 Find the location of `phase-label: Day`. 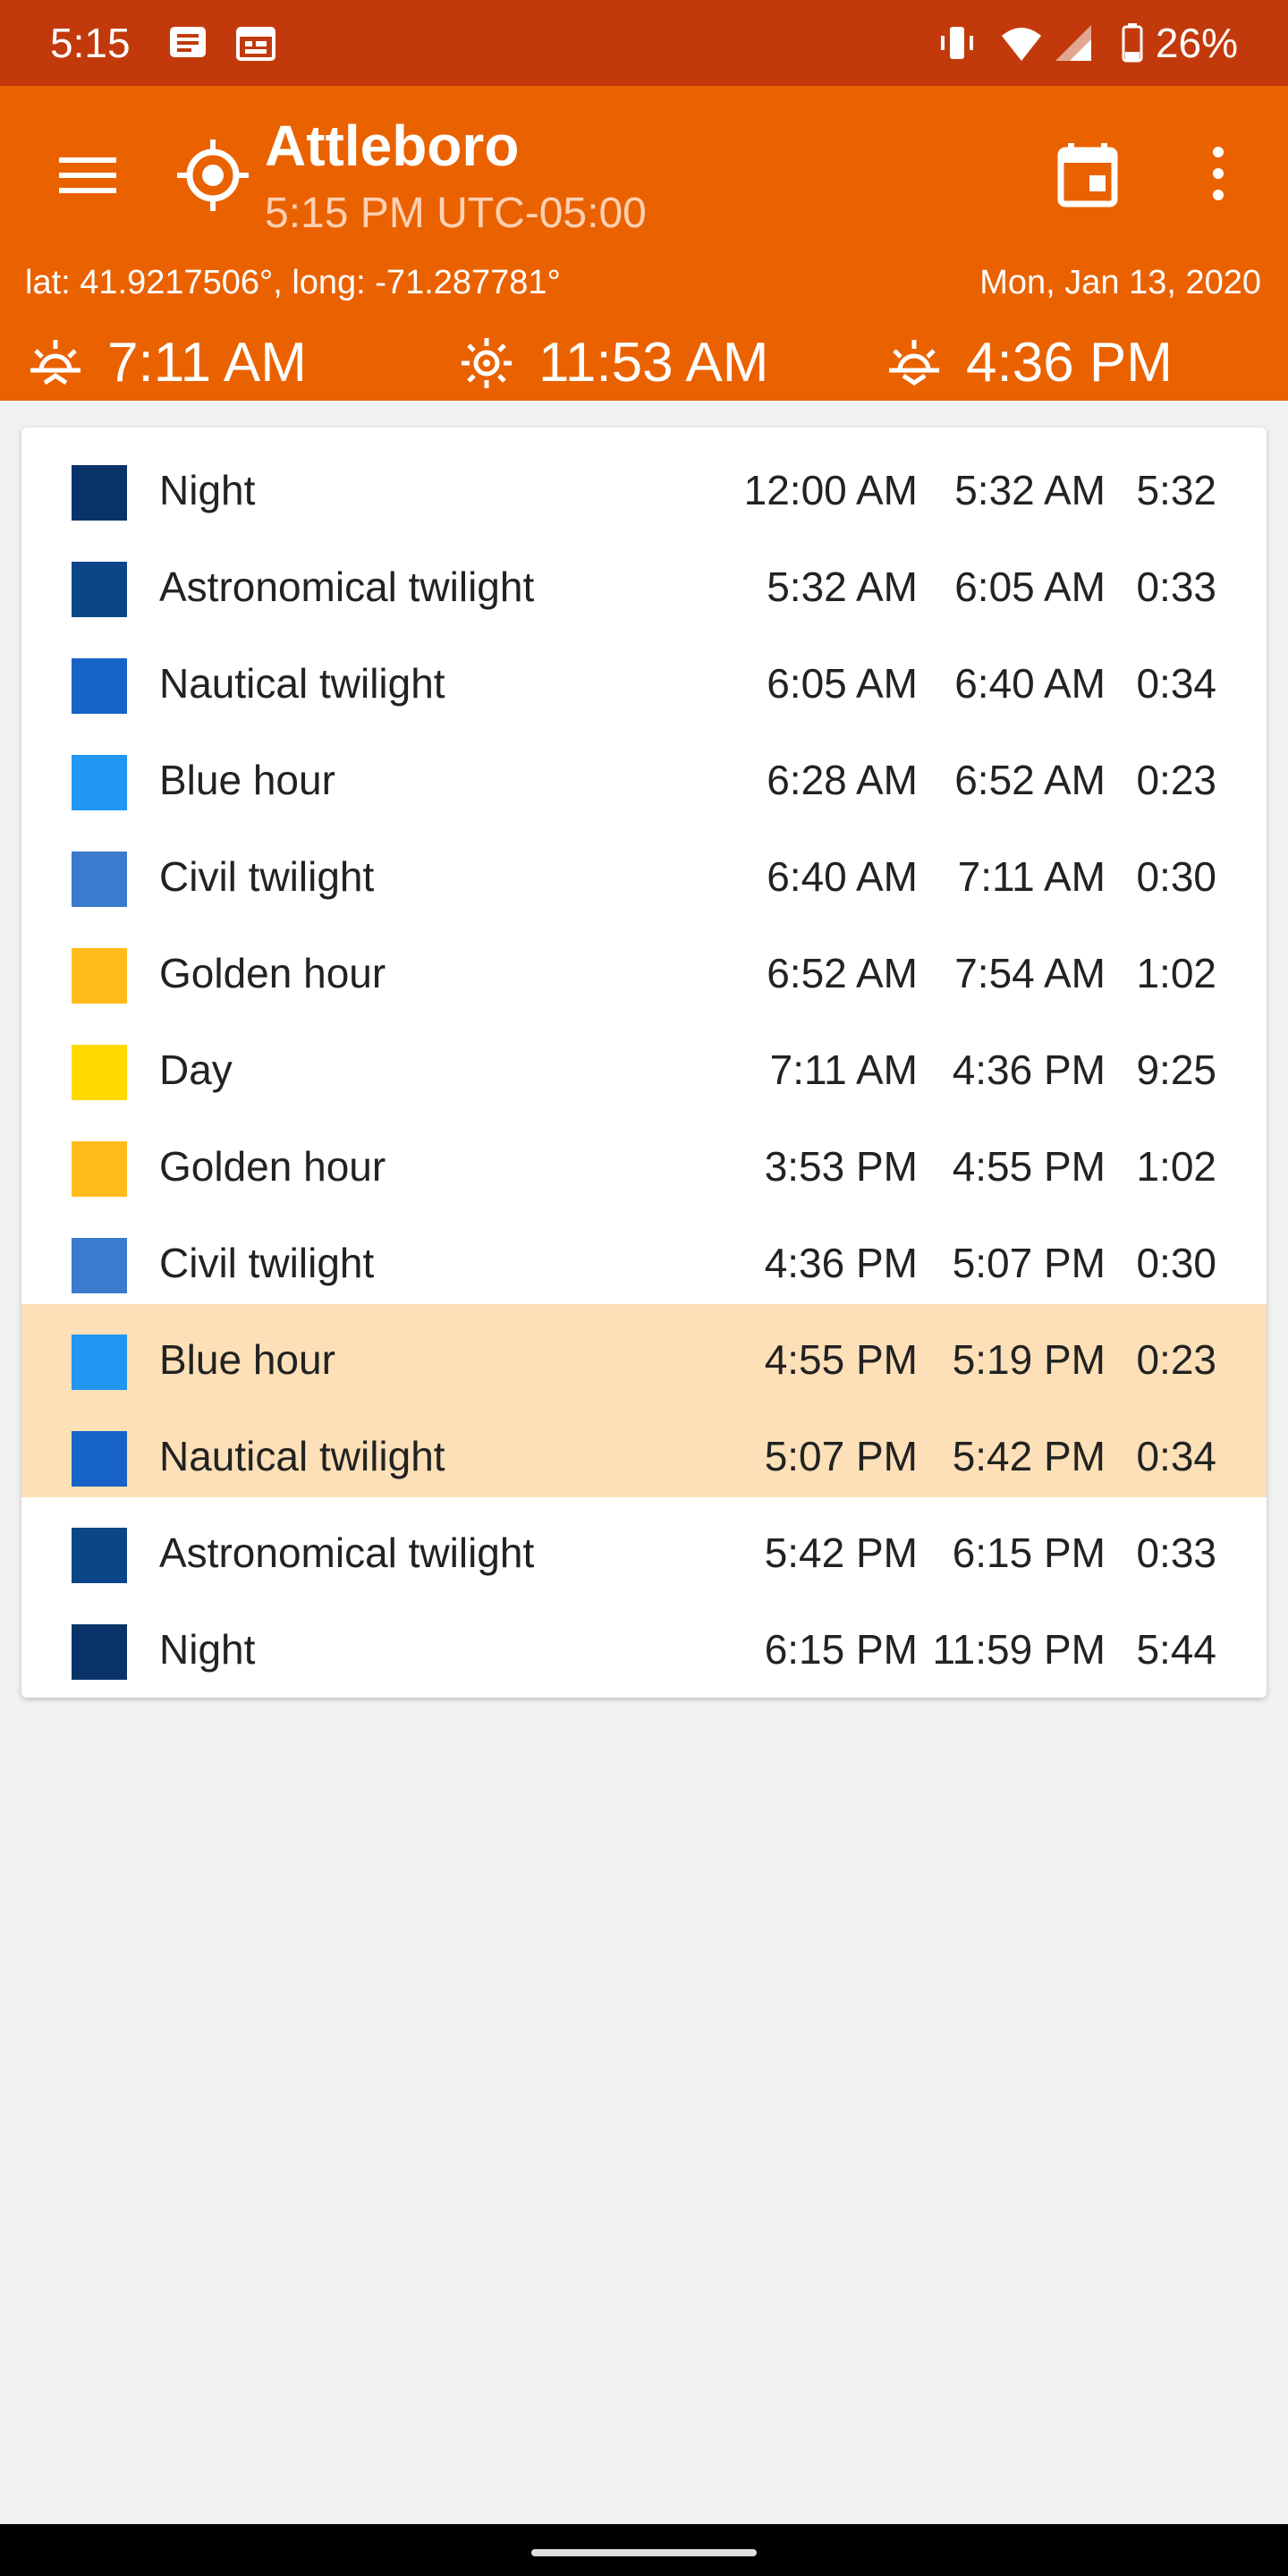

phase-label: Day is located at coordinates (196, 1069).